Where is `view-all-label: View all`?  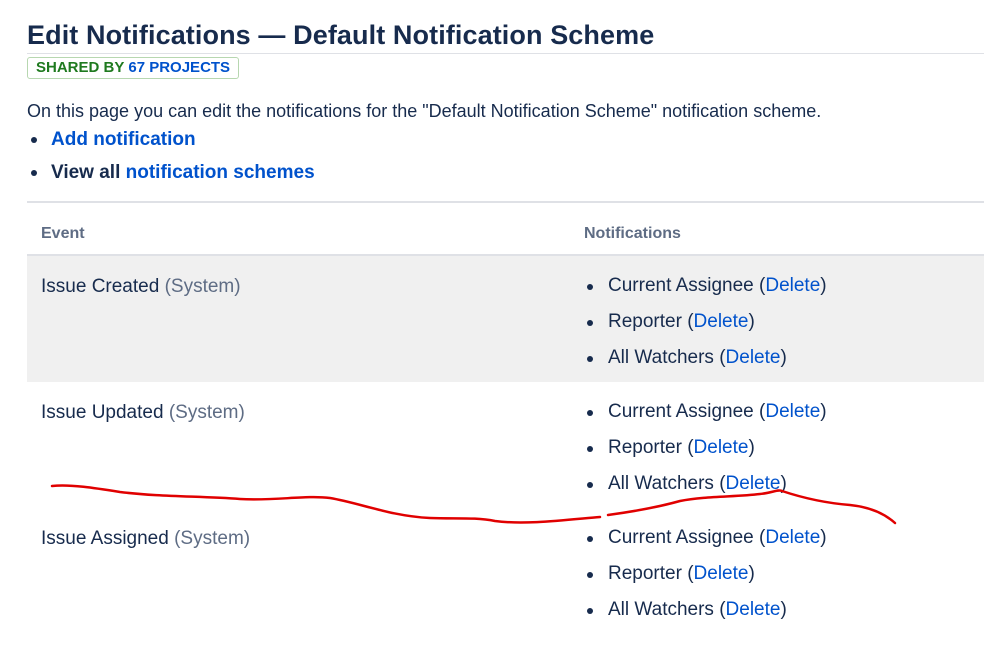
view-all-label: View all is located at coordinates (86, 172).